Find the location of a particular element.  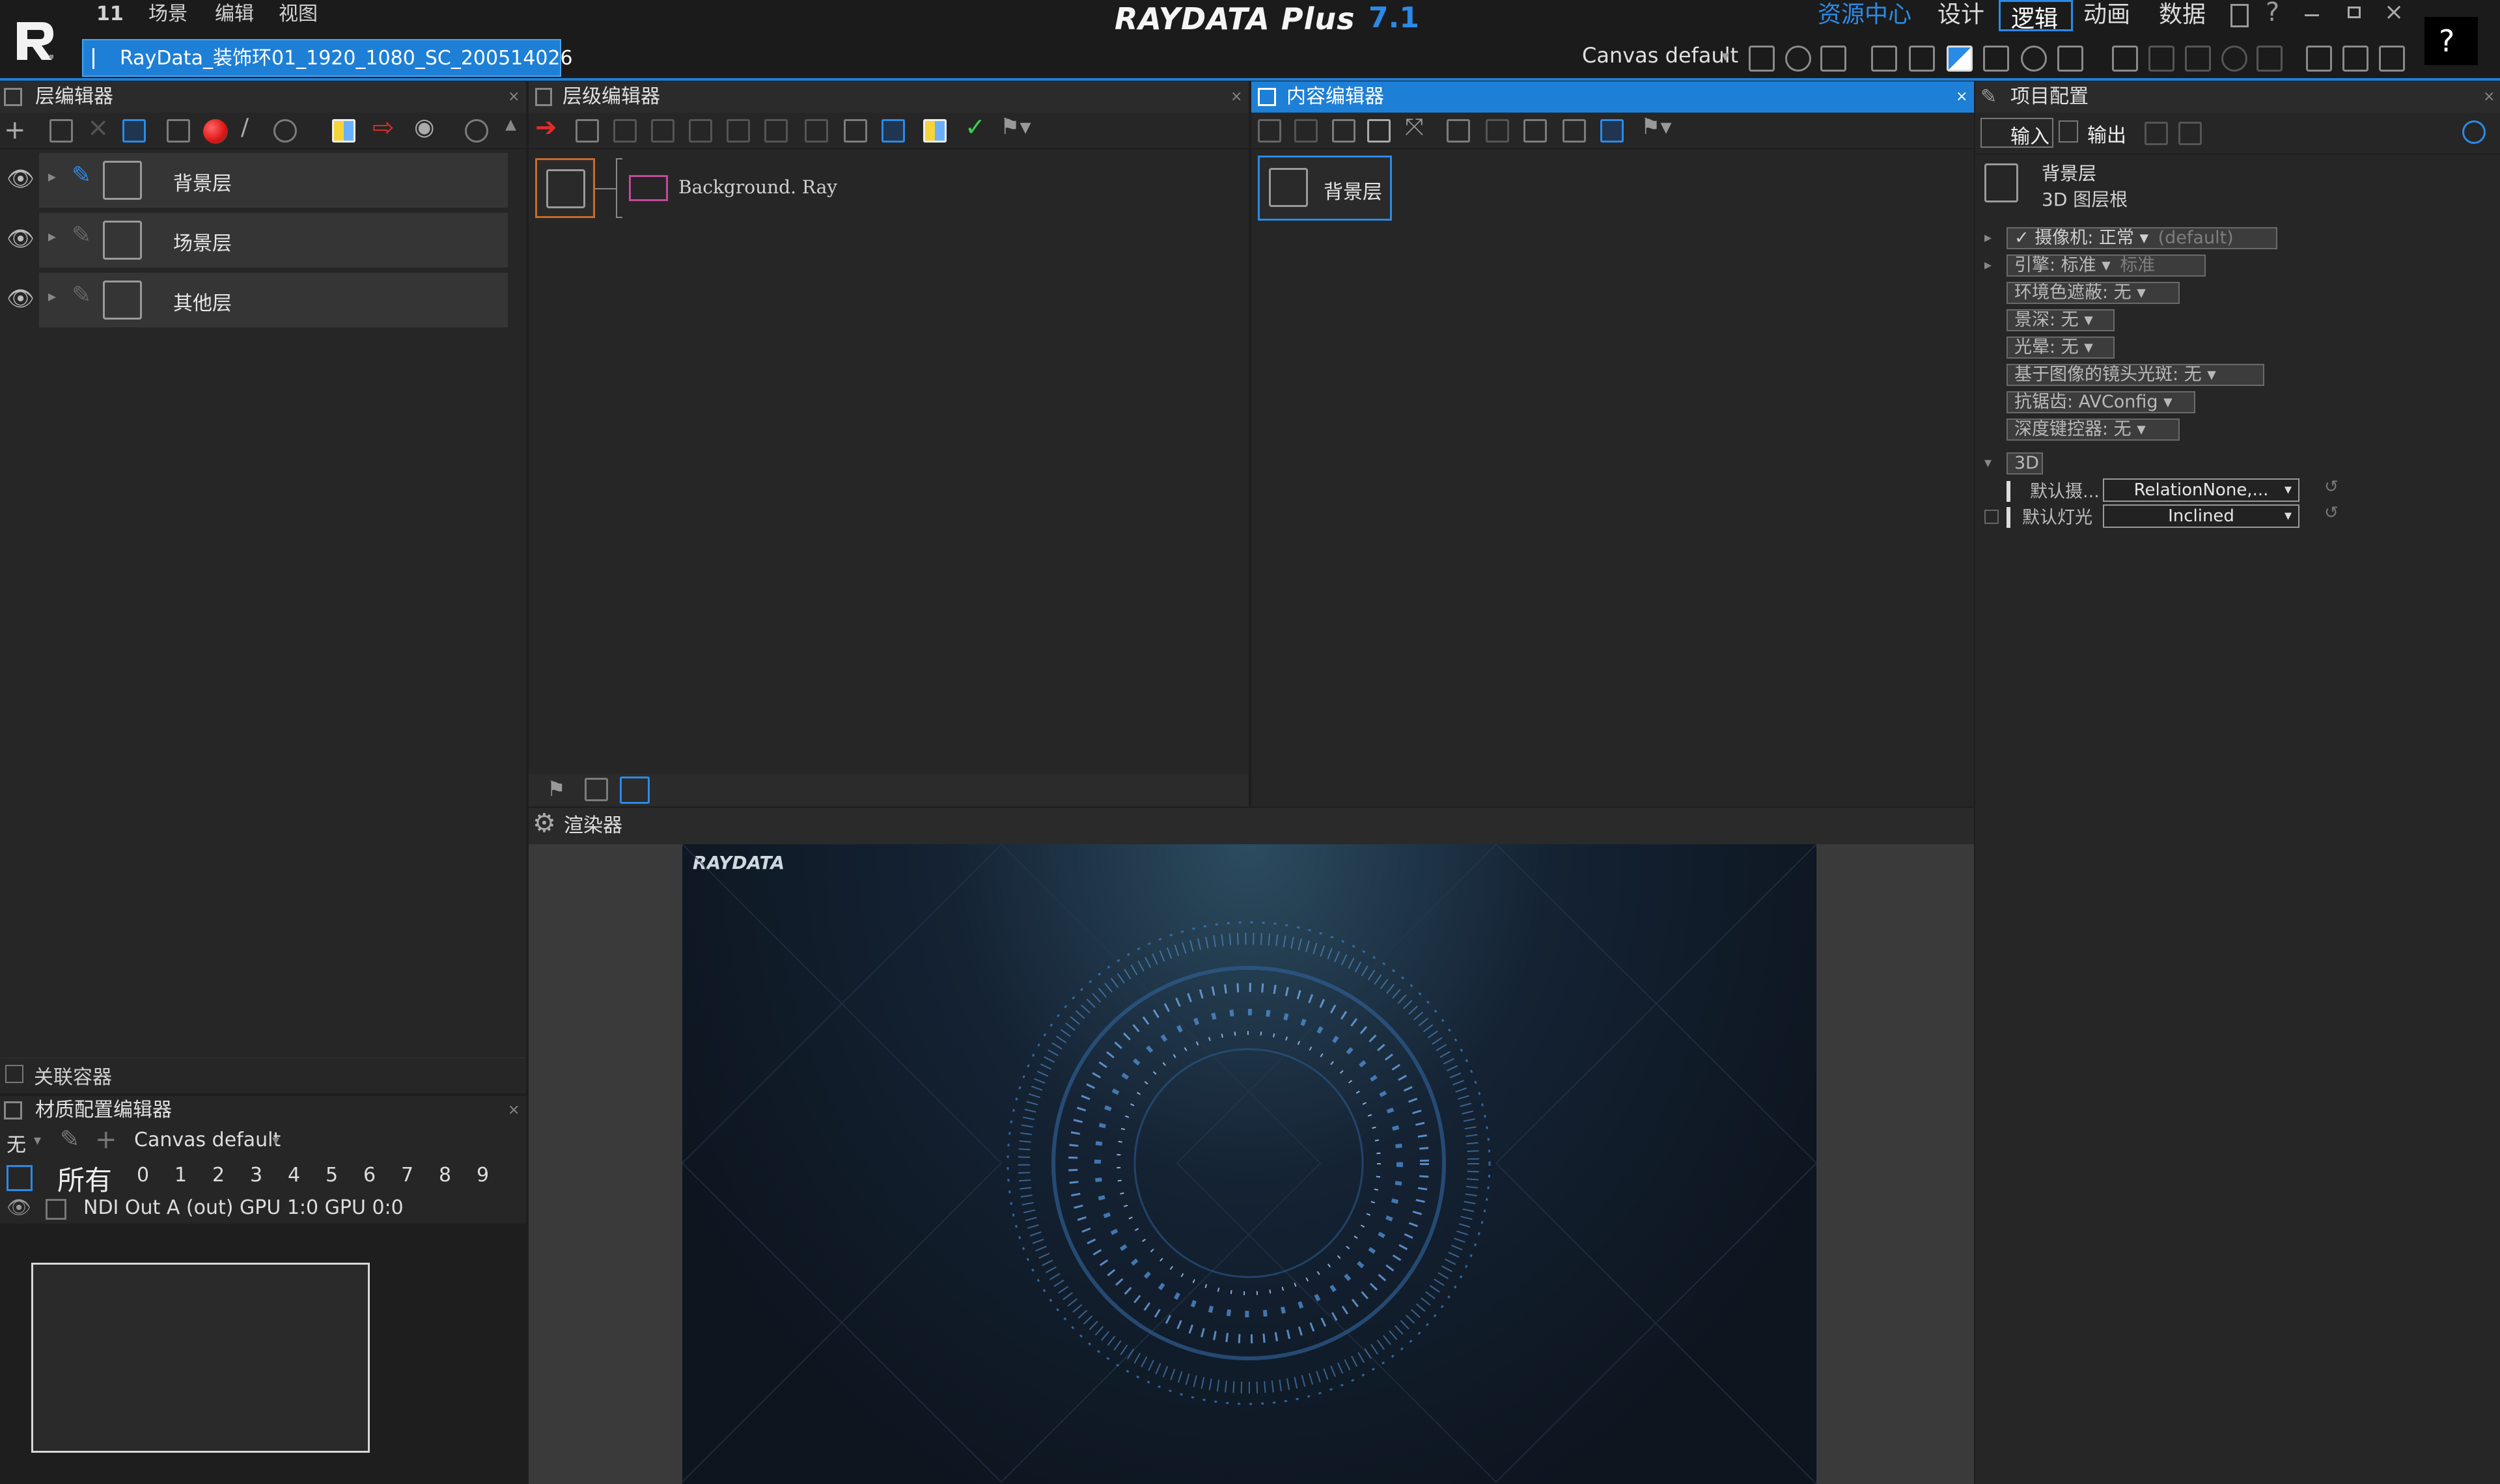

arrow-right-icon: ➔ is located at coordinates (546, 128).